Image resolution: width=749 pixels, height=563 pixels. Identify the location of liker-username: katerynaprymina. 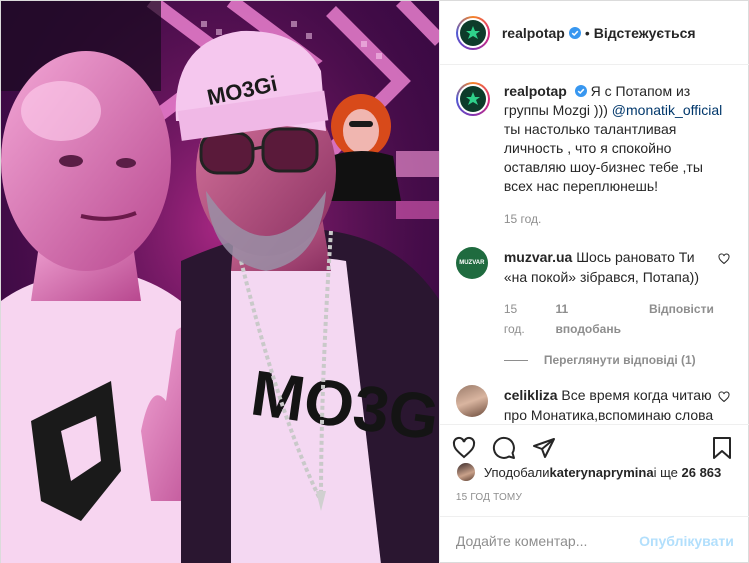
(602, 472).